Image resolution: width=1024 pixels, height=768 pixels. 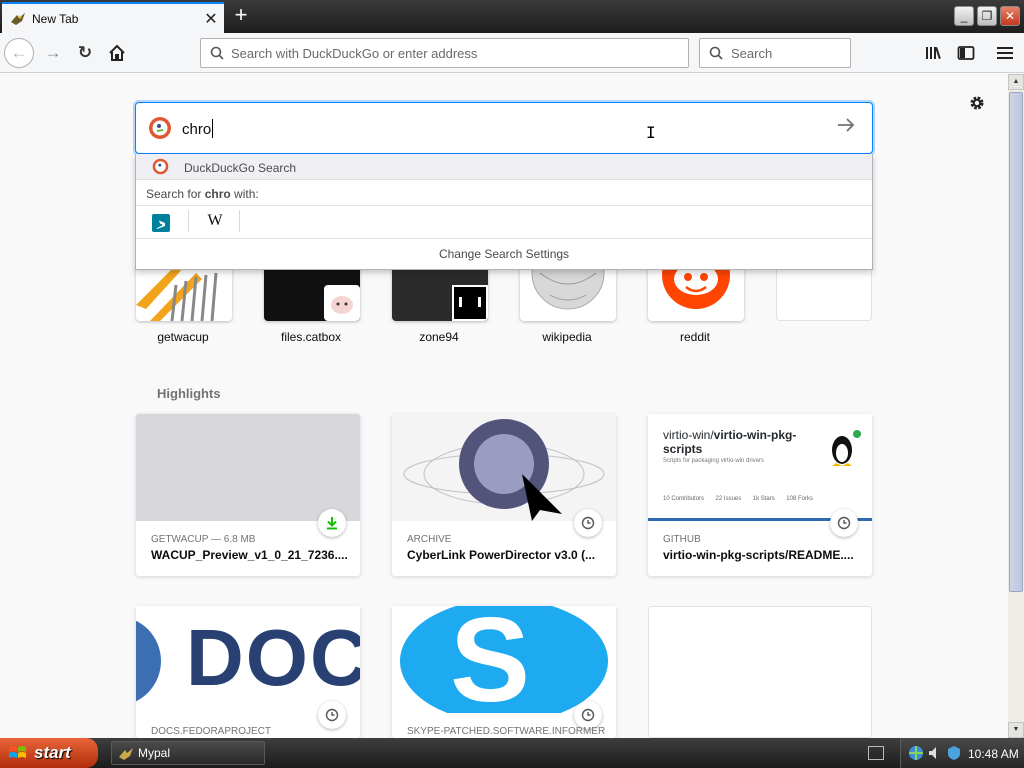 What do you see at coordinates (312, 293) in the screenshot?
I see `top-site-files-catbox` at bounding box center [312, 293].